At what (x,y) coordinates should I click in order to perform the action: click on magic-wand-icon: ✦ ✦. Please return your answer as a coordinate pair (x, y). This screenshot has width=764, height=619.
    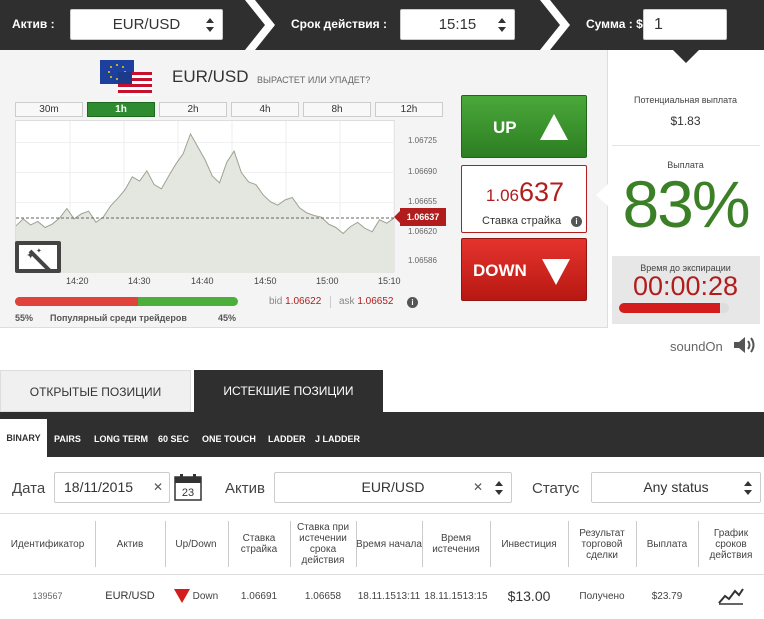
    Looking at the image, I should click on (39, 260).